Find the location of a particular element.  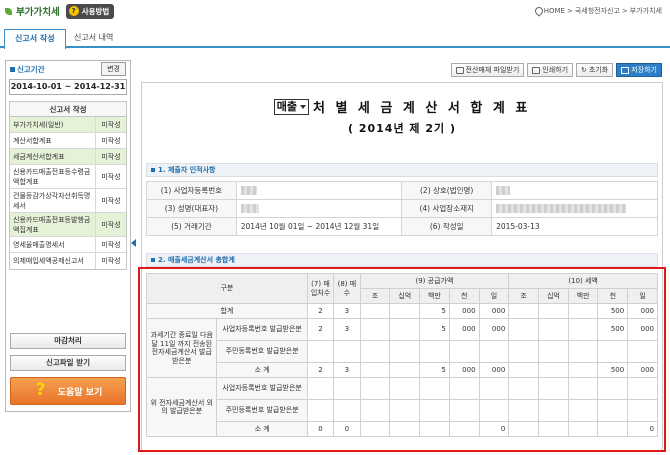

date-value: 2015-03-13 is located at coordinates (574, 226).